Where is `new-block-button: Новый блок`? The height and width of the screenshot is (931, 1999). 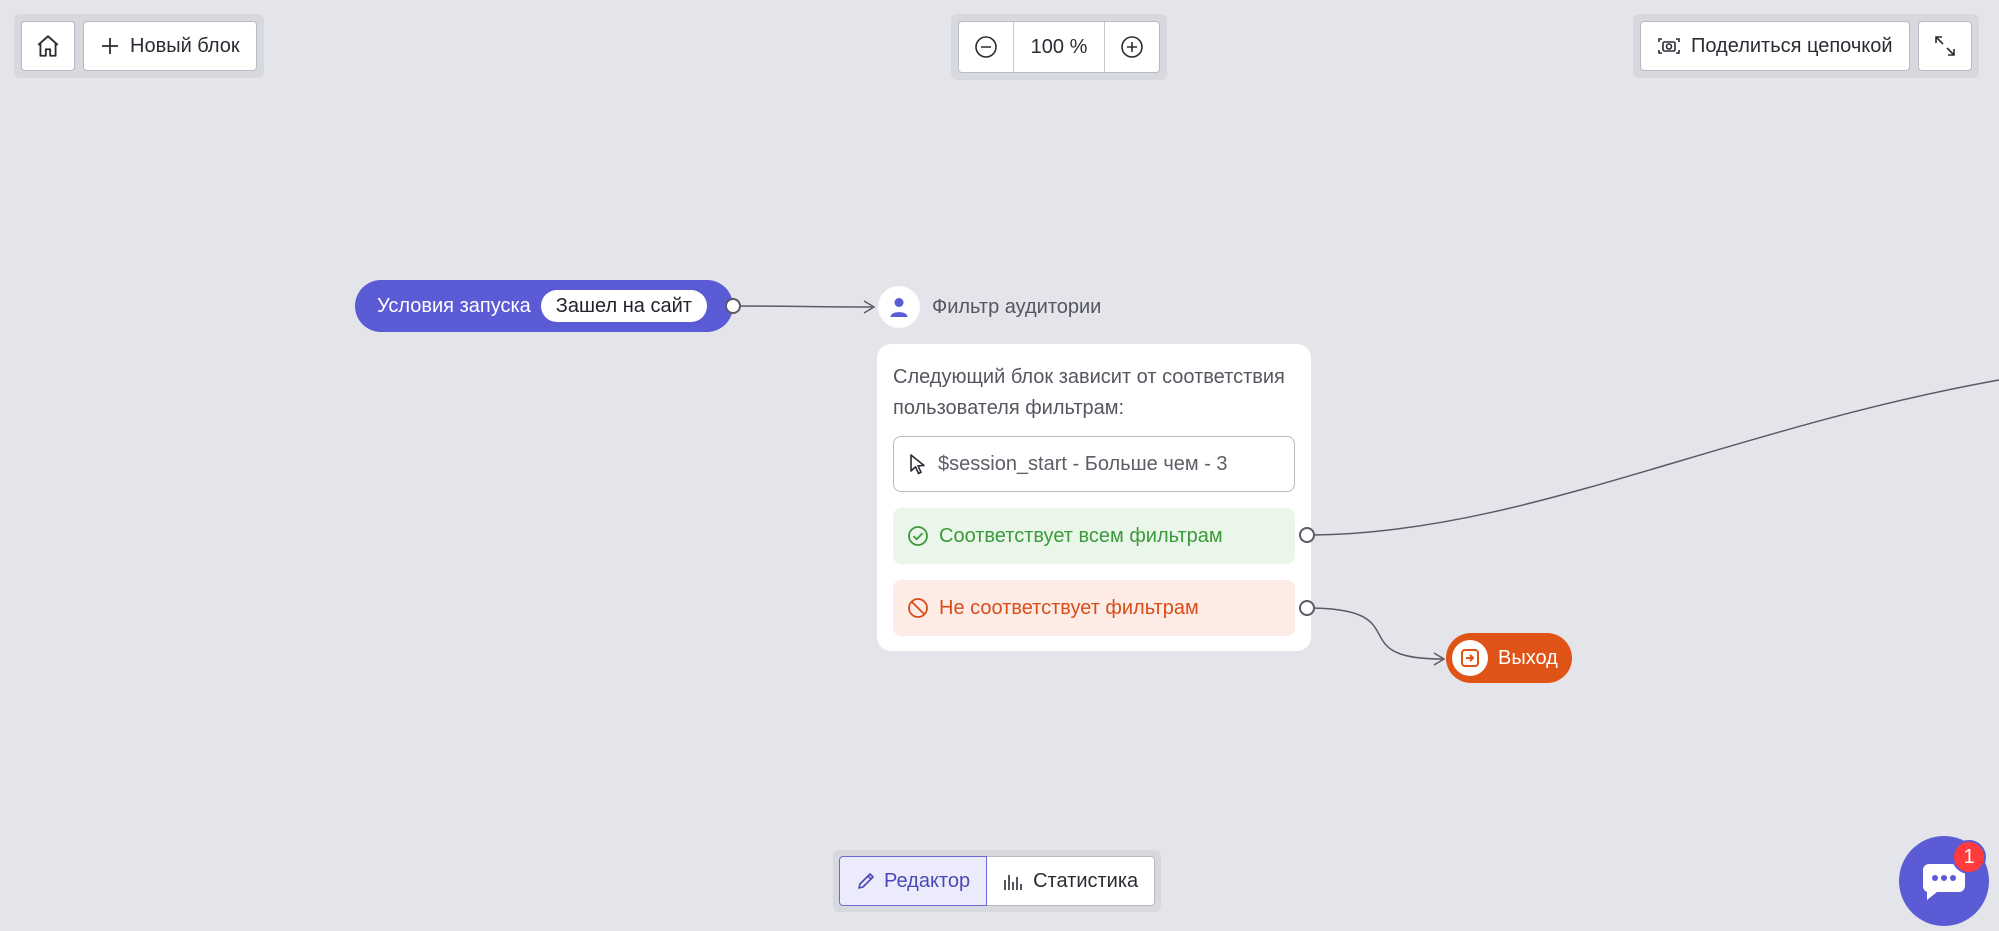
new-block-button: Новый блок is located at coordinates (170, 46).